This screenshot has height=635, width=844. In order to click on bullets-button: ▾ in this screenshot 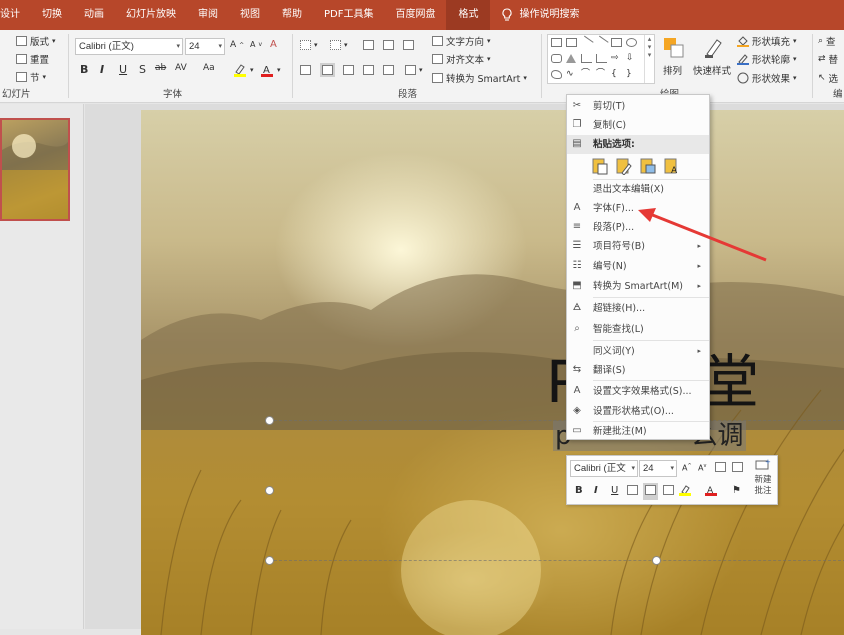, I will do `click(309, 45)`.